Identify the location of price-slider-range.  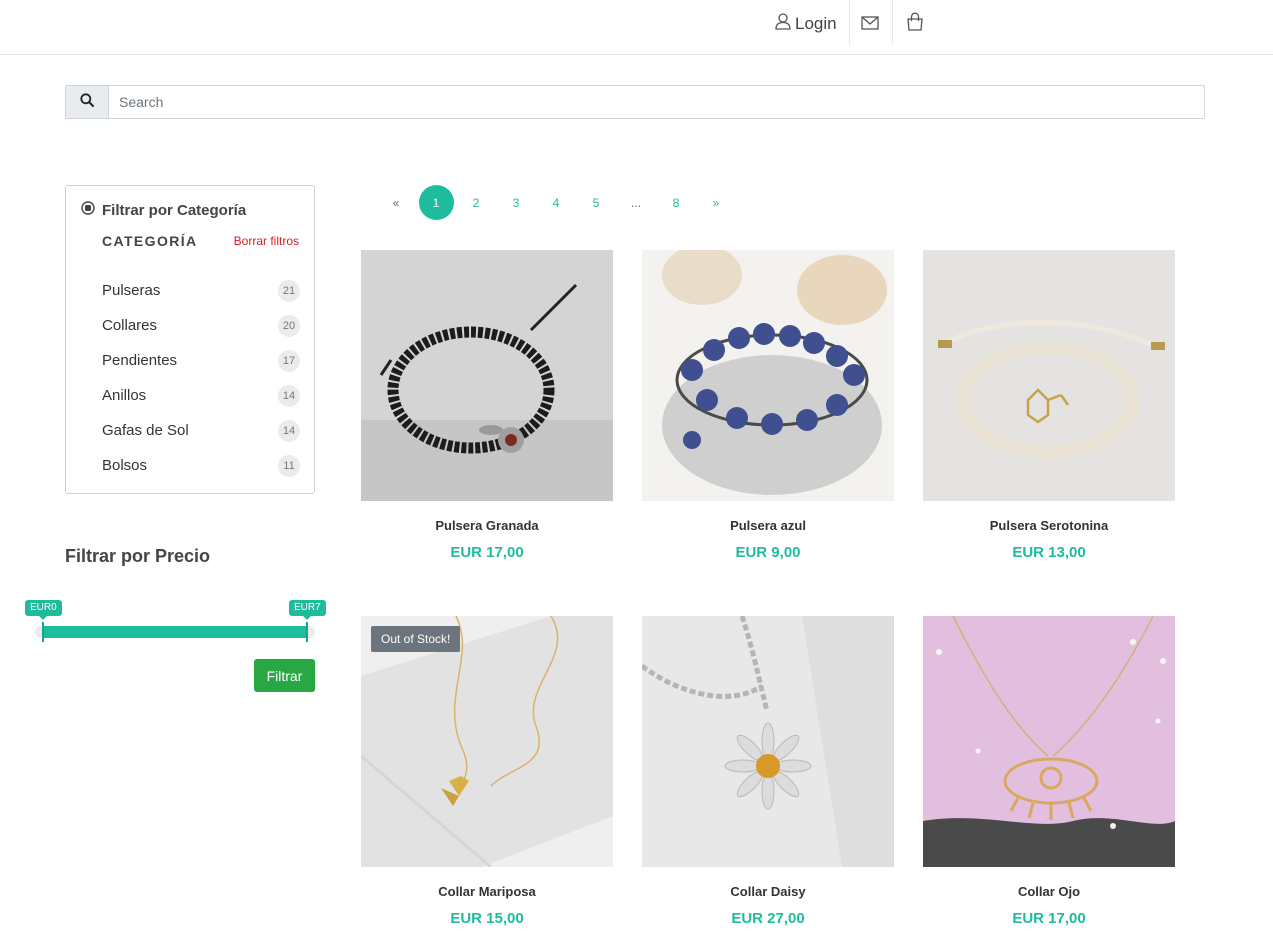
(174, 632).